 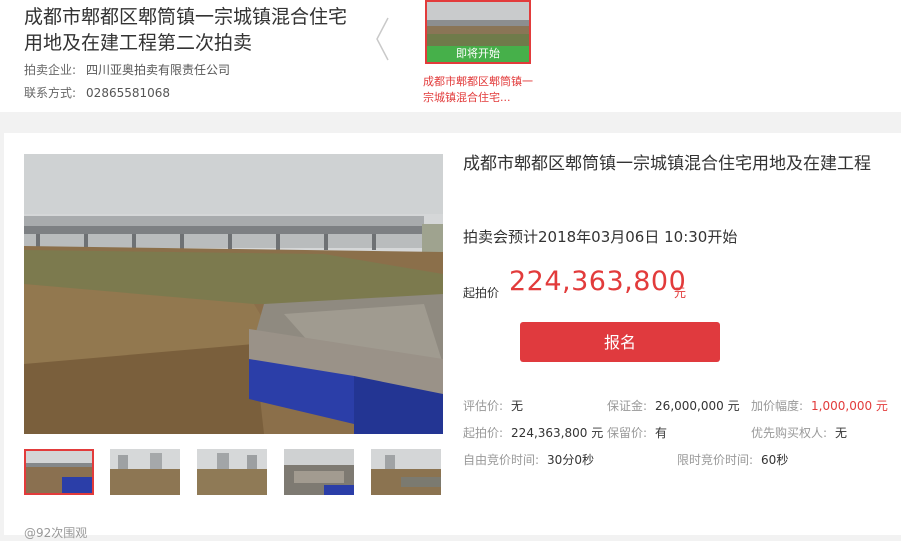 I want to click on priority-label: 优先购买权人:, so click(x=789, y=433).